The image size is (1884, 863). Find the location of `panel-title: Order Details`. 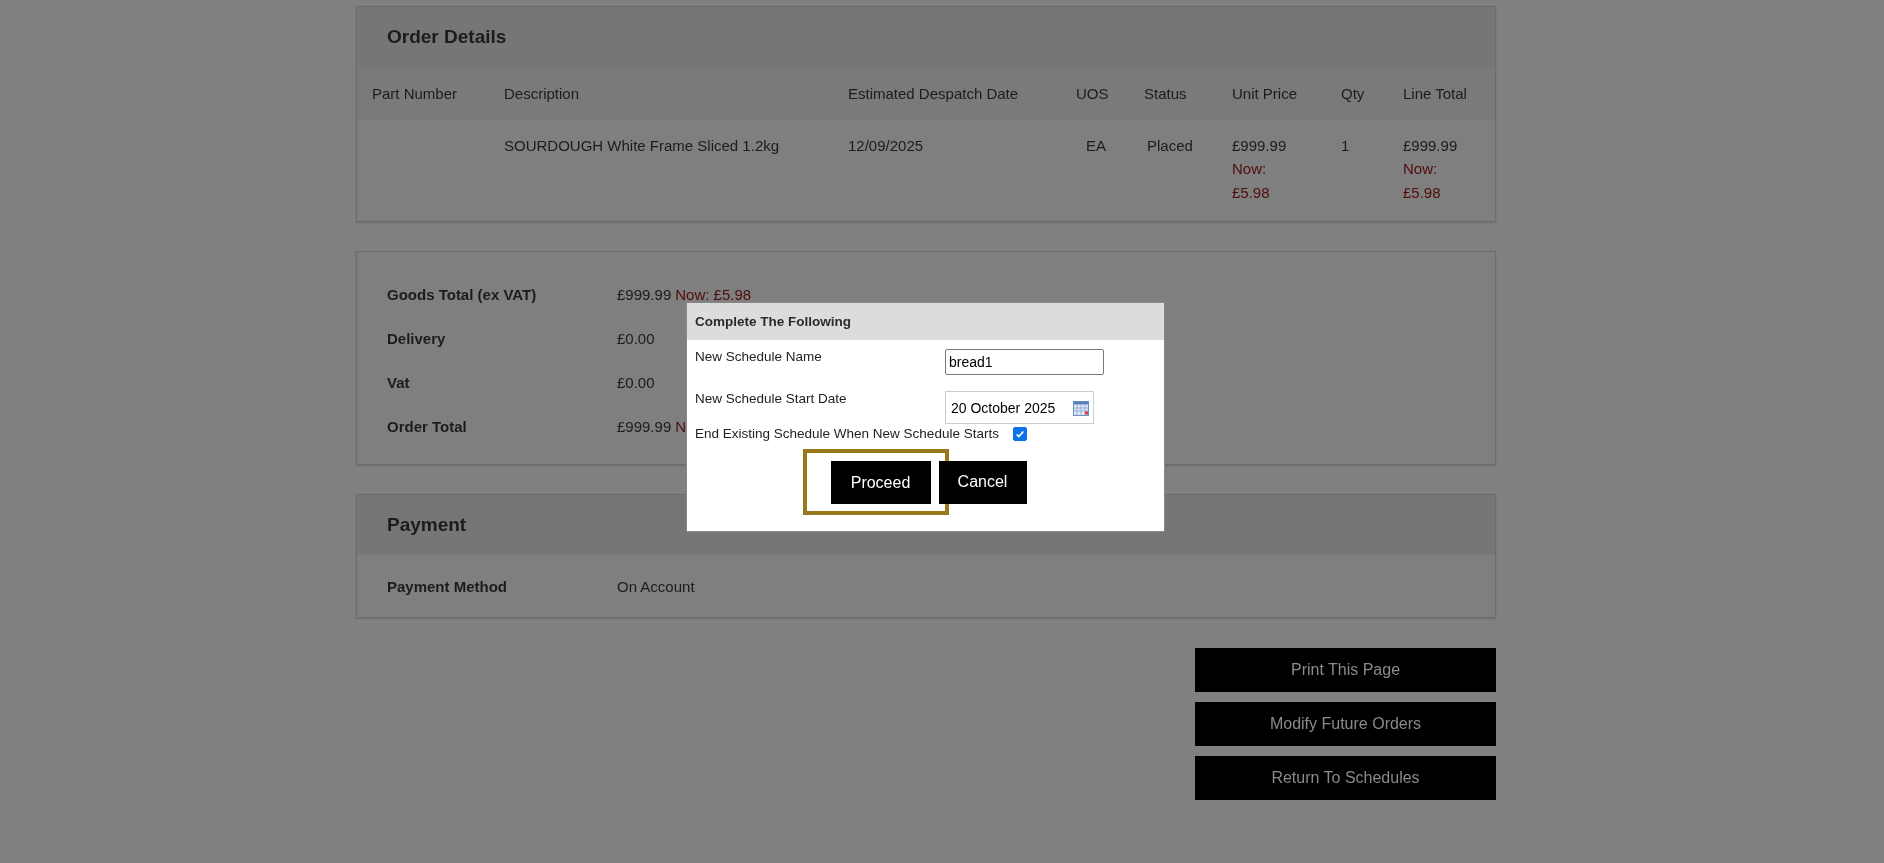

panel-title: Order Details is located at coordinates (447, 37).